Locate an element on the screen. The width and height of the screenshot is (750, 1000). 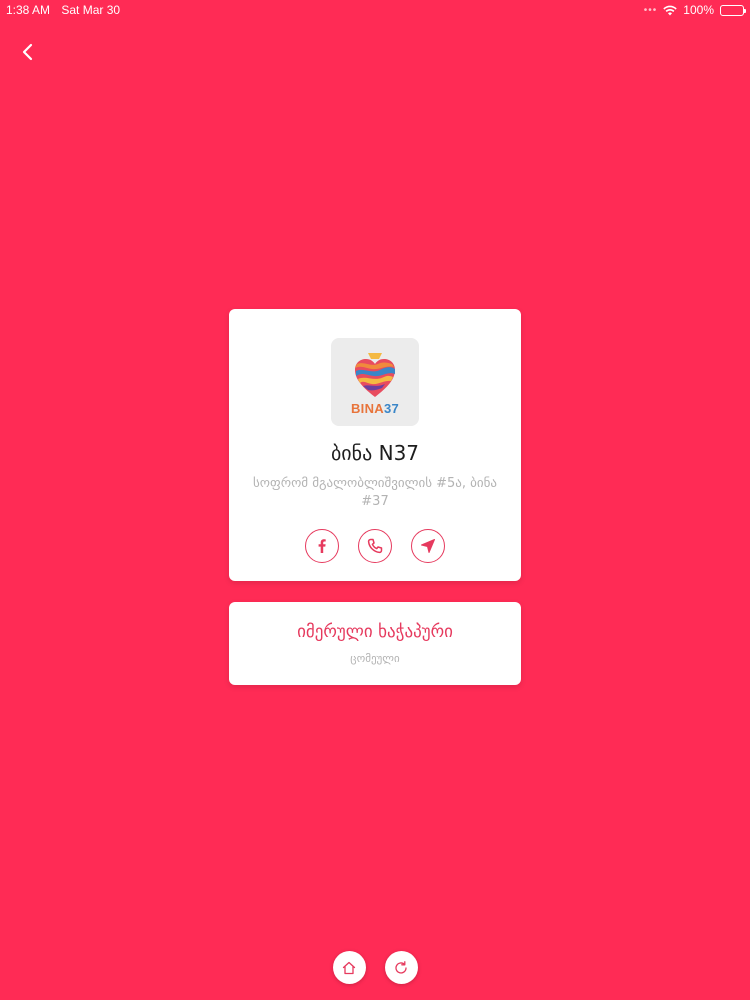
home-icon is located at coordinates (349, 967).